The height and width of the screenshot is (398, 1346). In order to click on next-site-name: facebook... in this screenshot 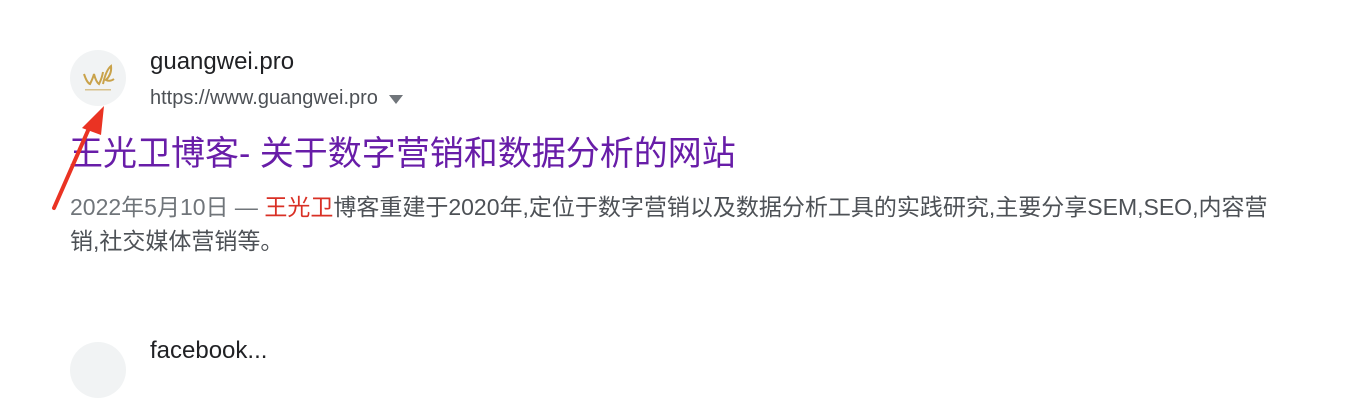, I will do `click(208, 351)`.